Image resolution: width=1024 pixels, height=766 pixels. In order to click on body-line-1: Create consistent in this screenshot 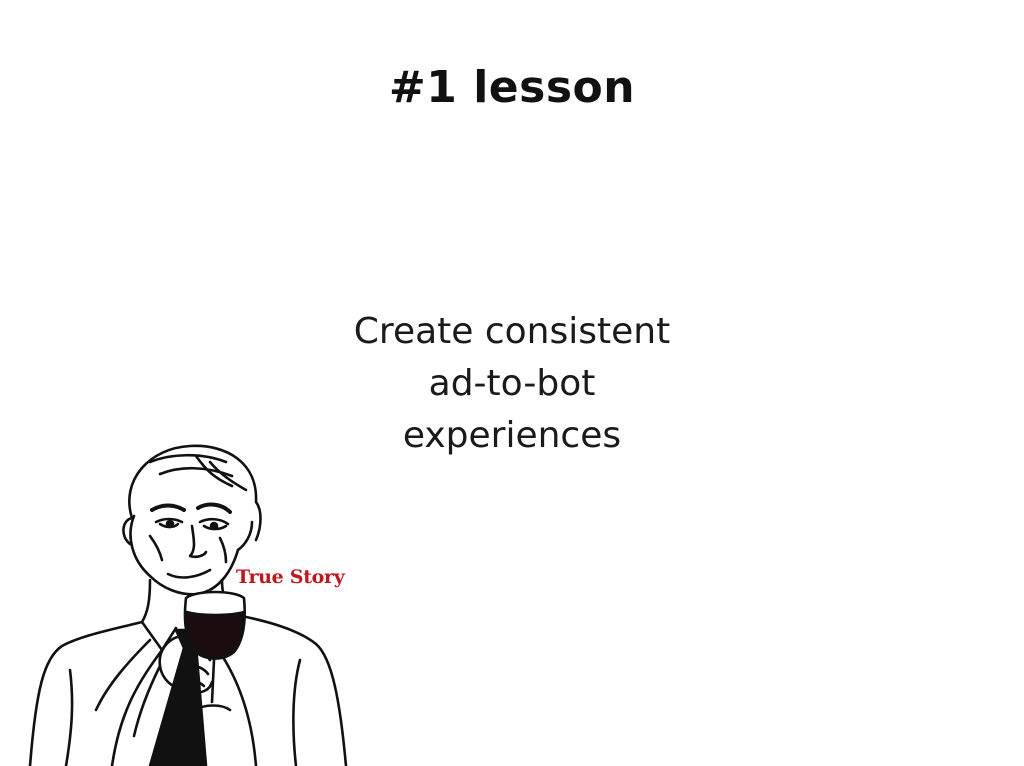, I will do `click(512, 331)`.